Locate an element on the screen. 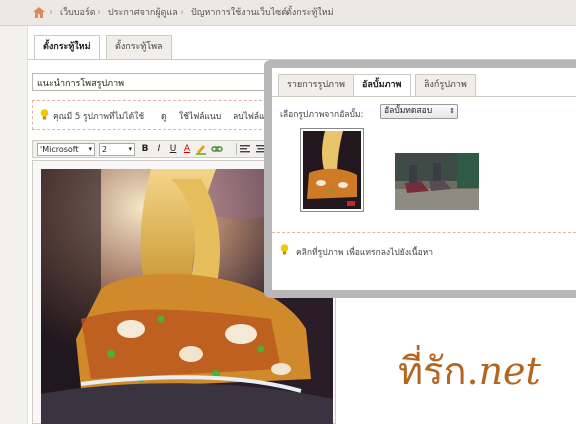  bold-button: B is located at coordinates (145, 149).